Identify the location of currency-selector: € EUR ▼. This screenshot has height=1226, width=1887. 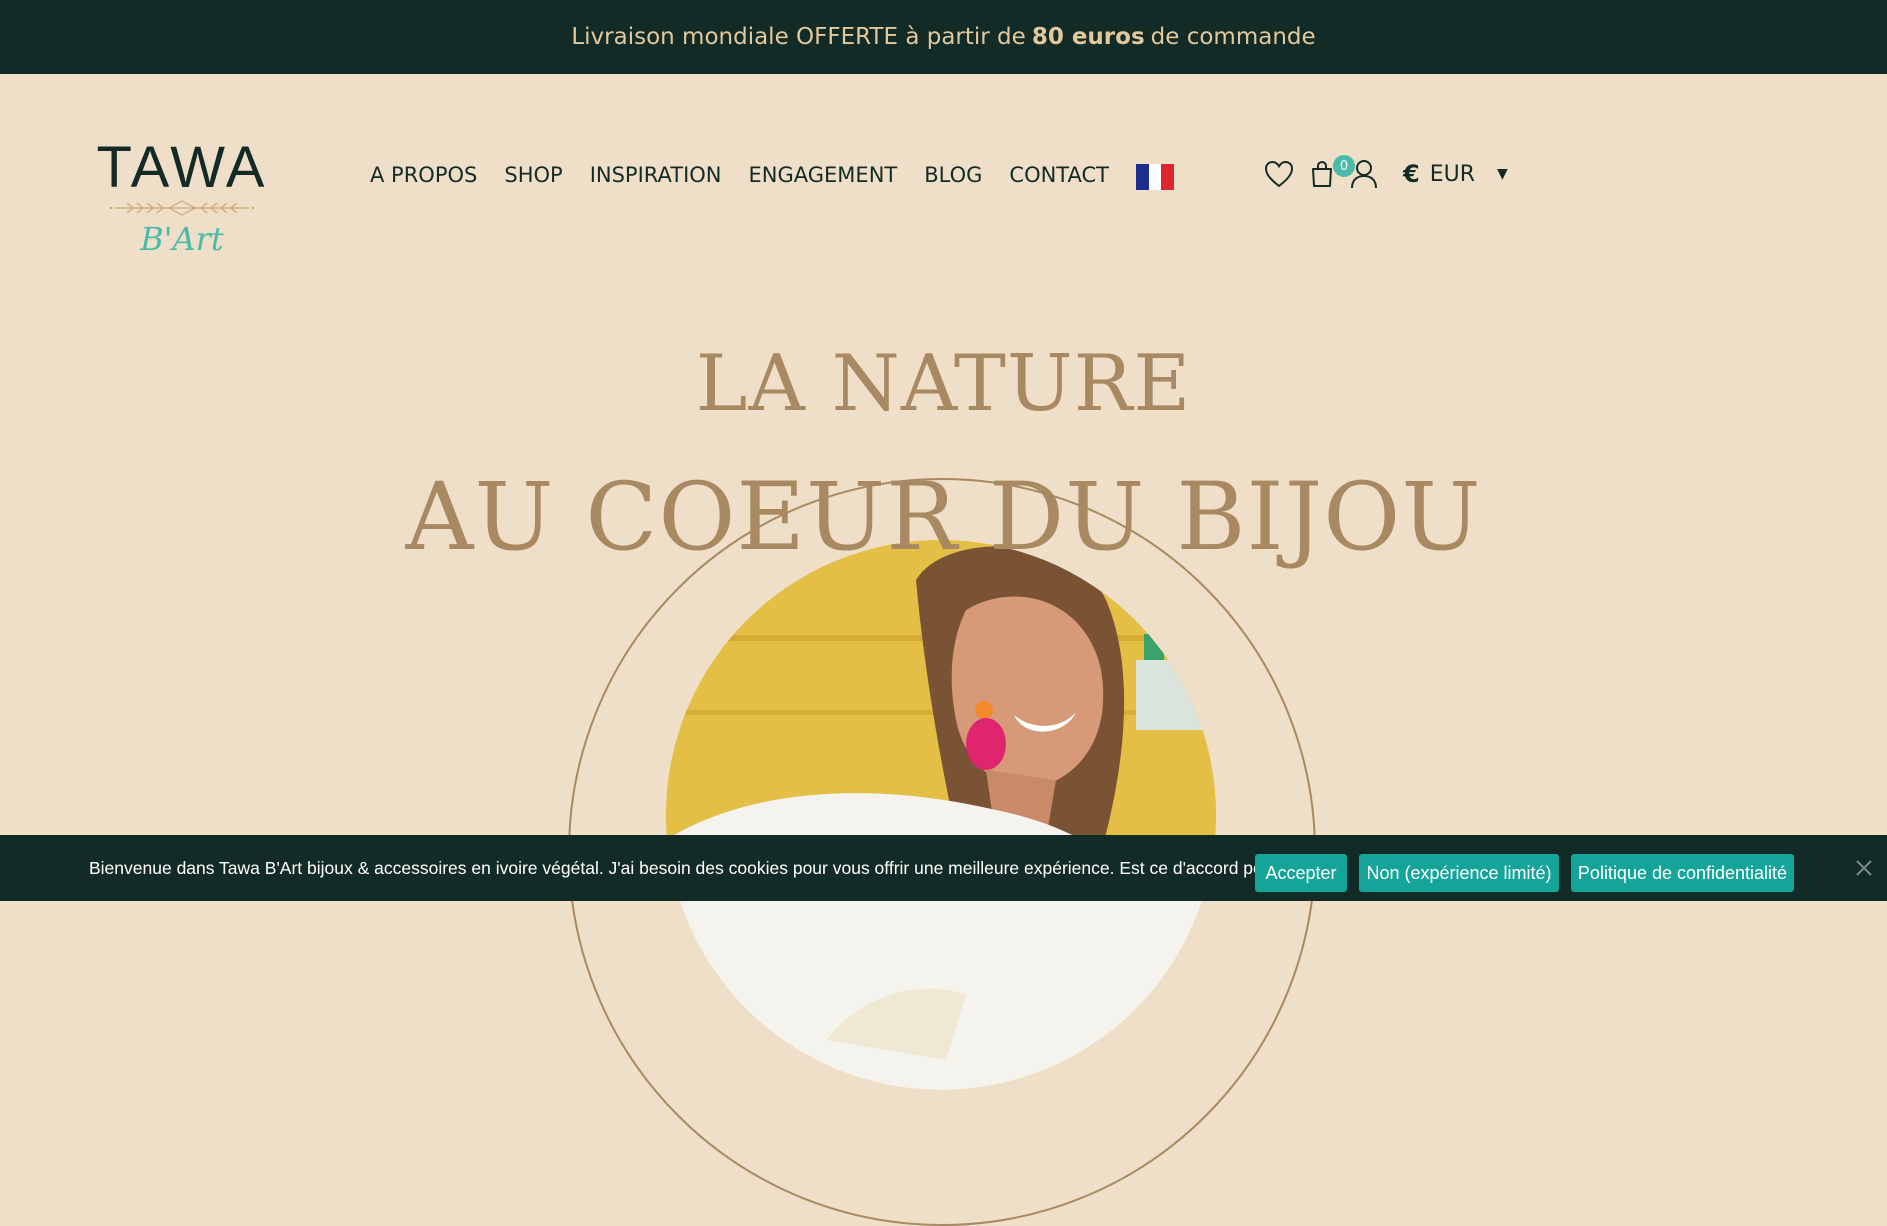
(1455, 174).